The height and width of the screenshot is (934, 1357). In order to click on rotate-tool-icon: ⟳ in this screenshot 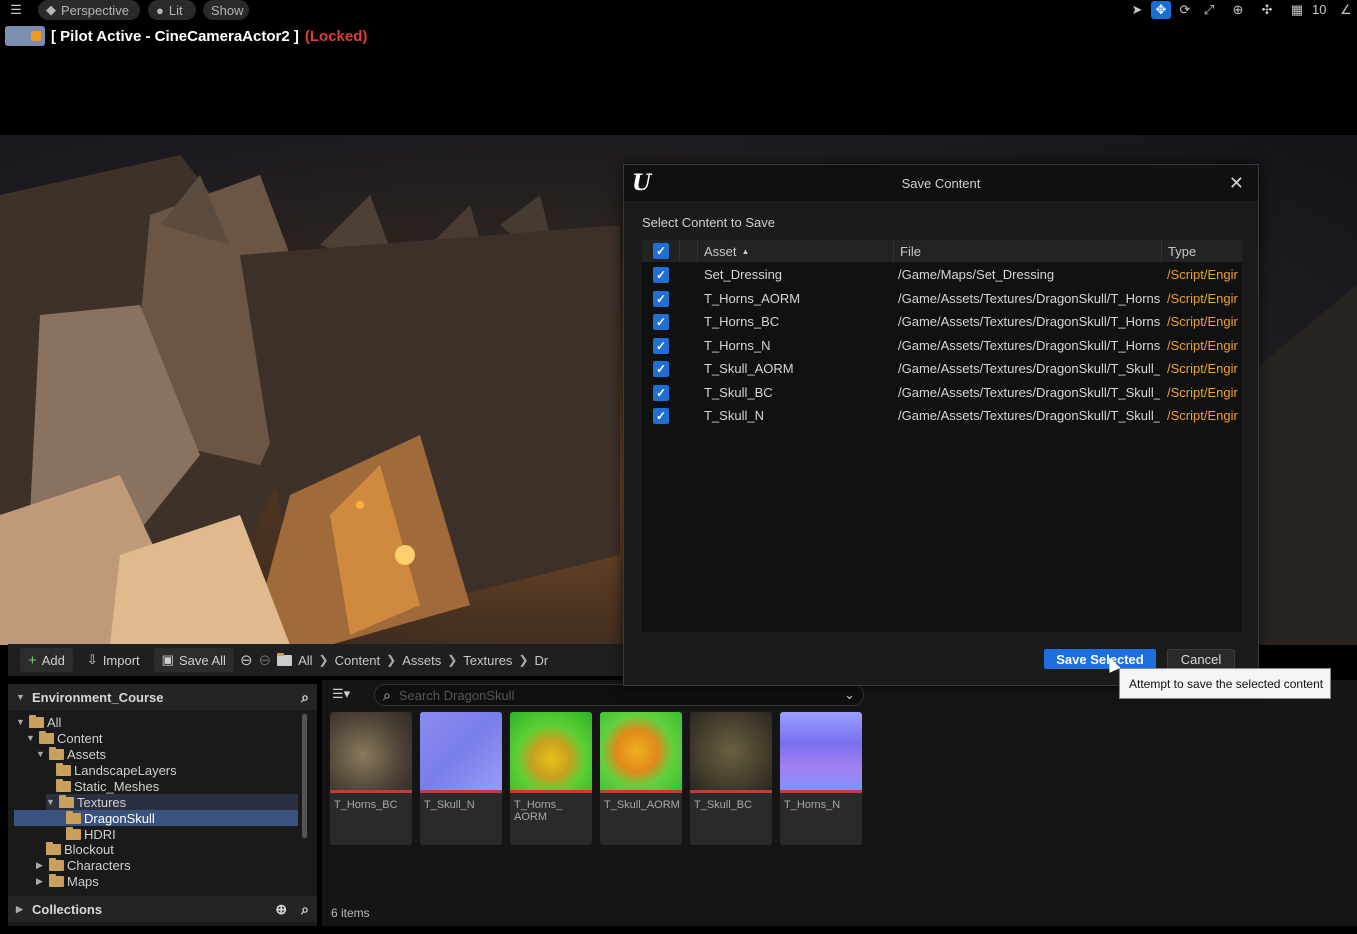, I will do `click(1185, 10)`.